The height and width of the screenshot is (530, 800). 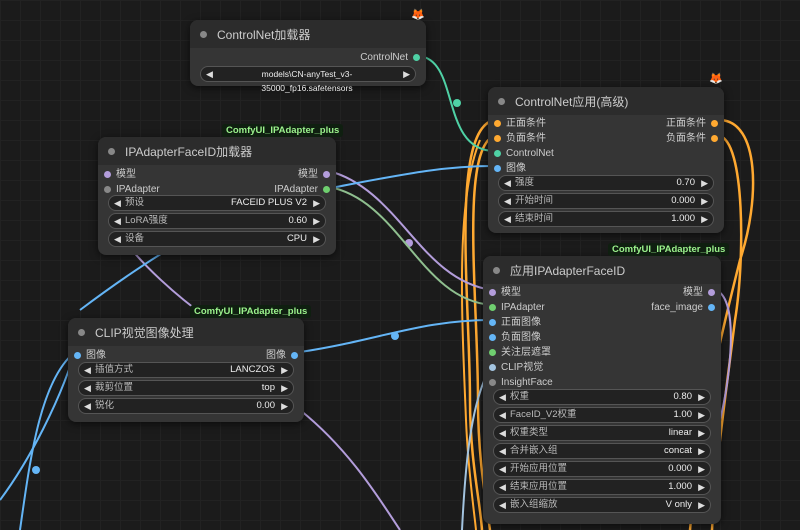 I want to click on node-title: 应用IPAdapterFaceID, so click(x=568, y=270).